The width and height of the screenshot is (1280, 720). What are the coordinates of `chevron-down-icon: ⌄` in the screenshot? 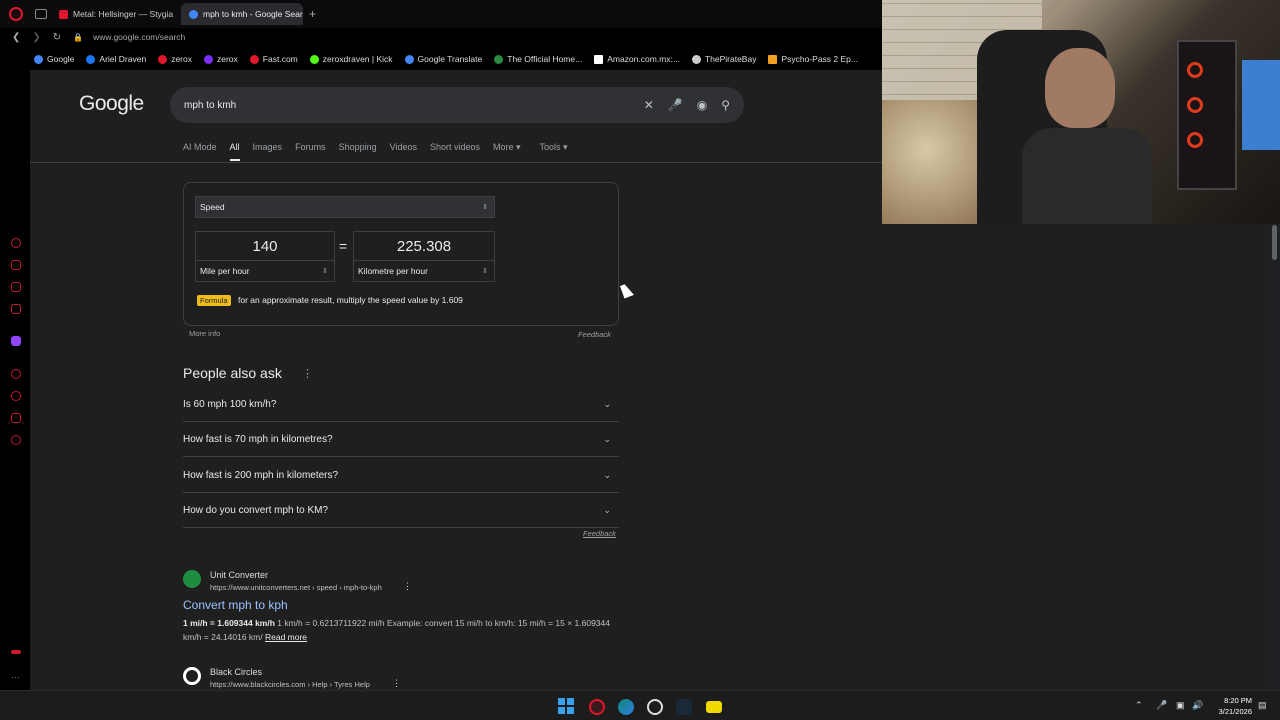 It's located at (607, 509).